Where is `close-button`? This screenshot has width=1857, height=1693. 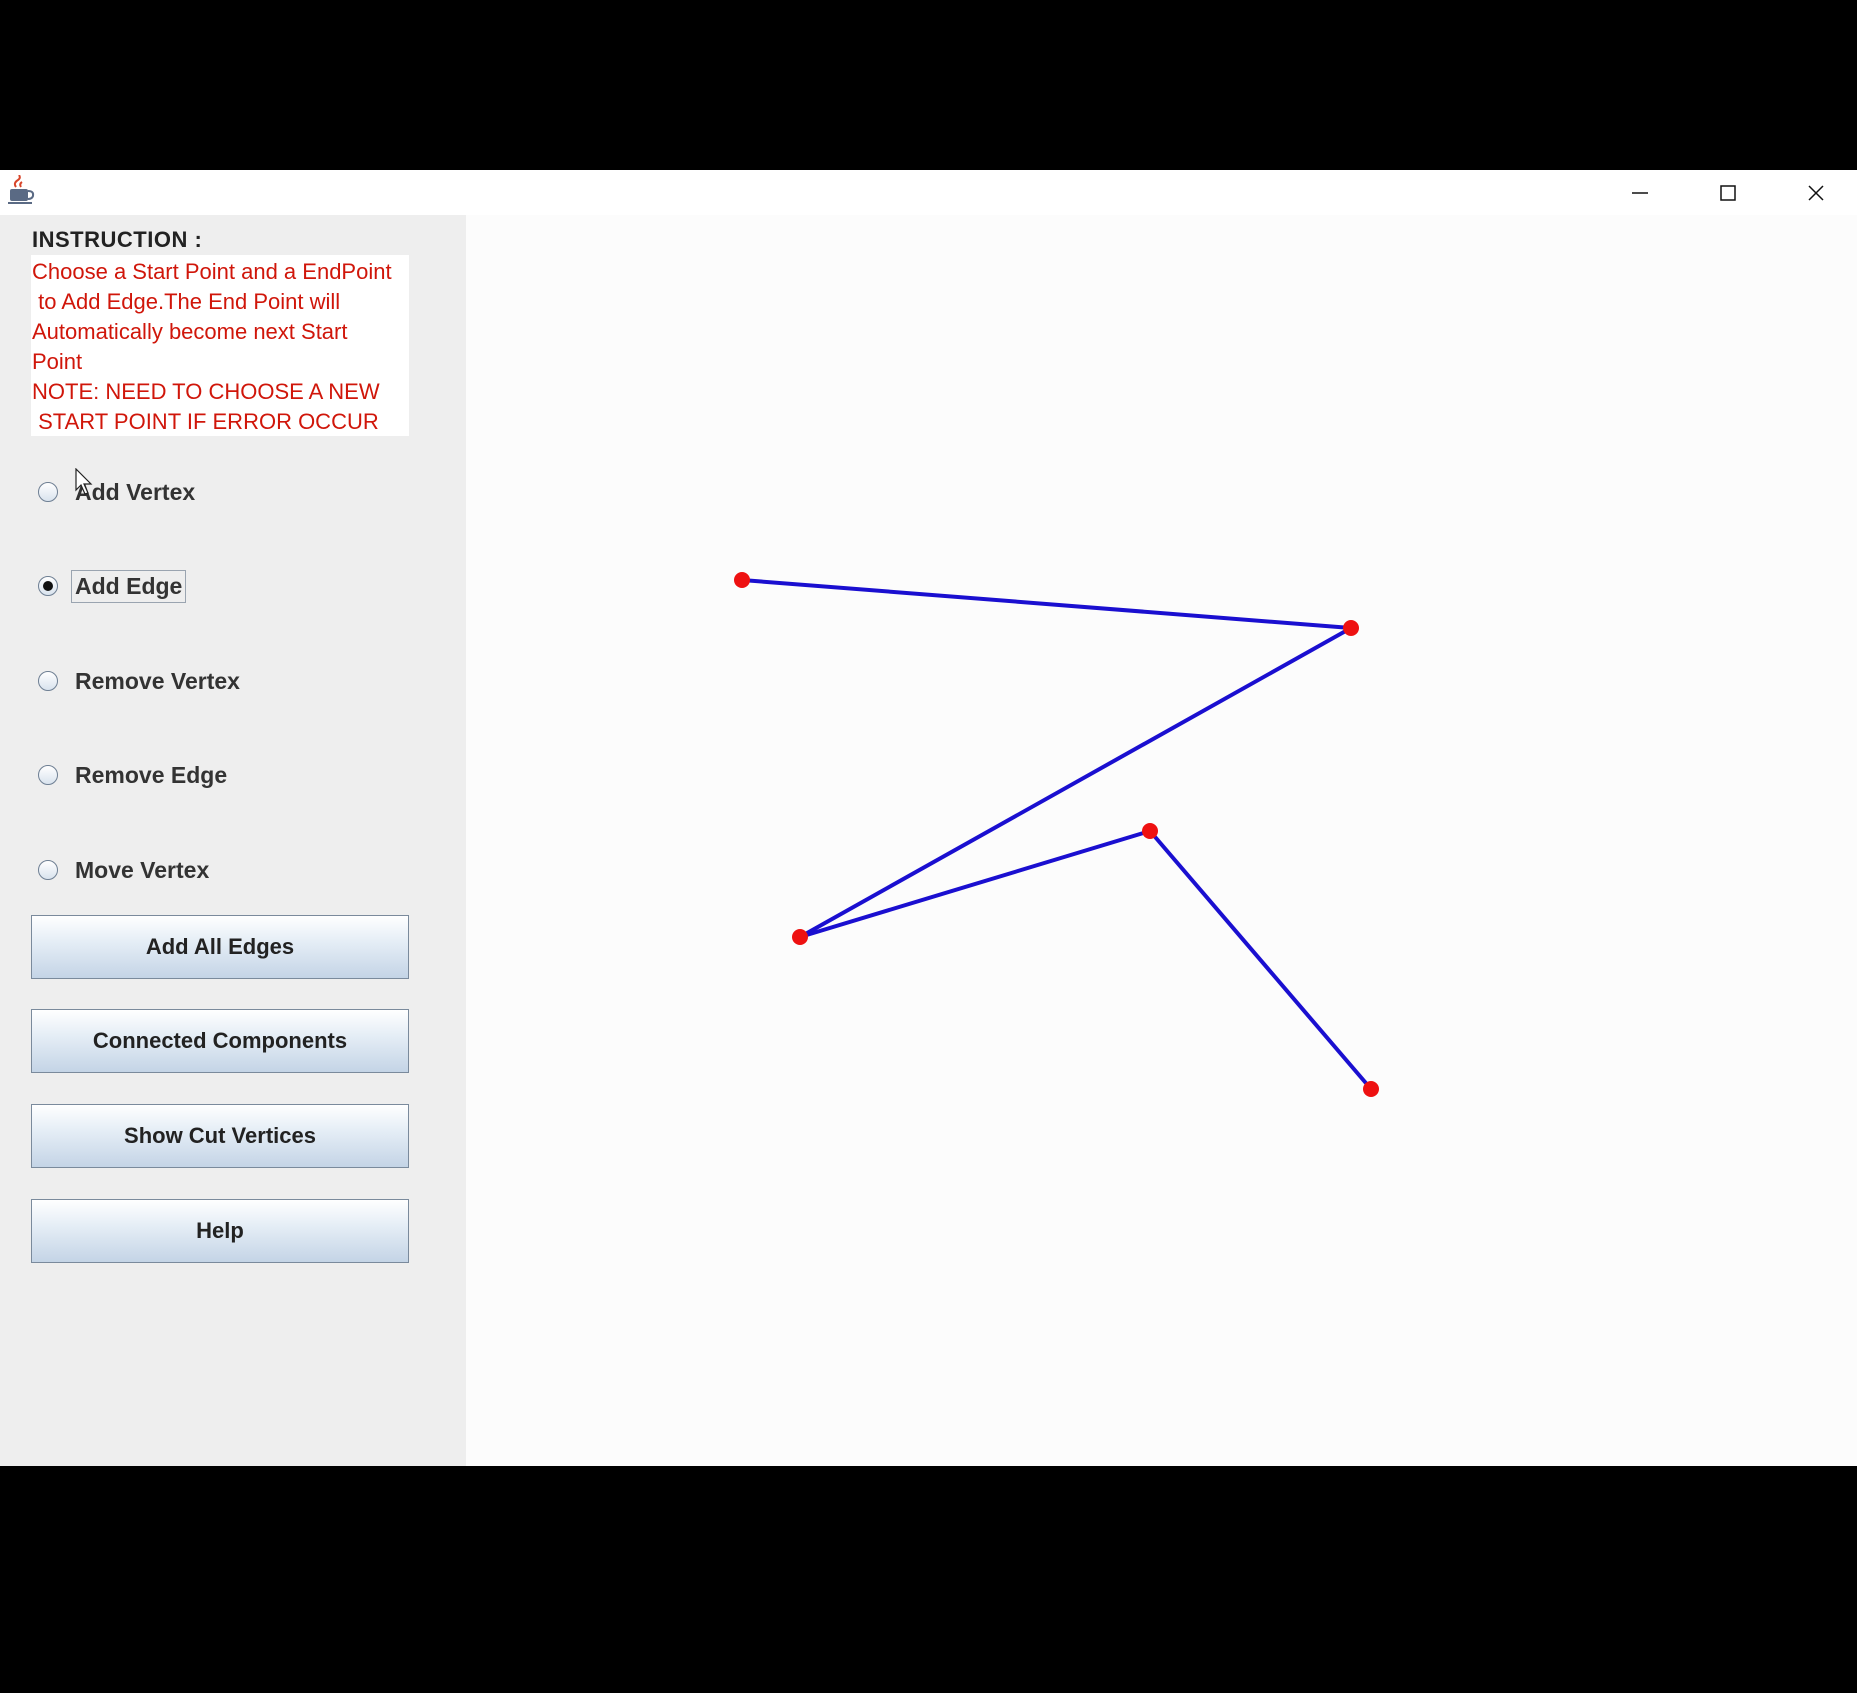
close-button is located at coordinates (1814, 192).